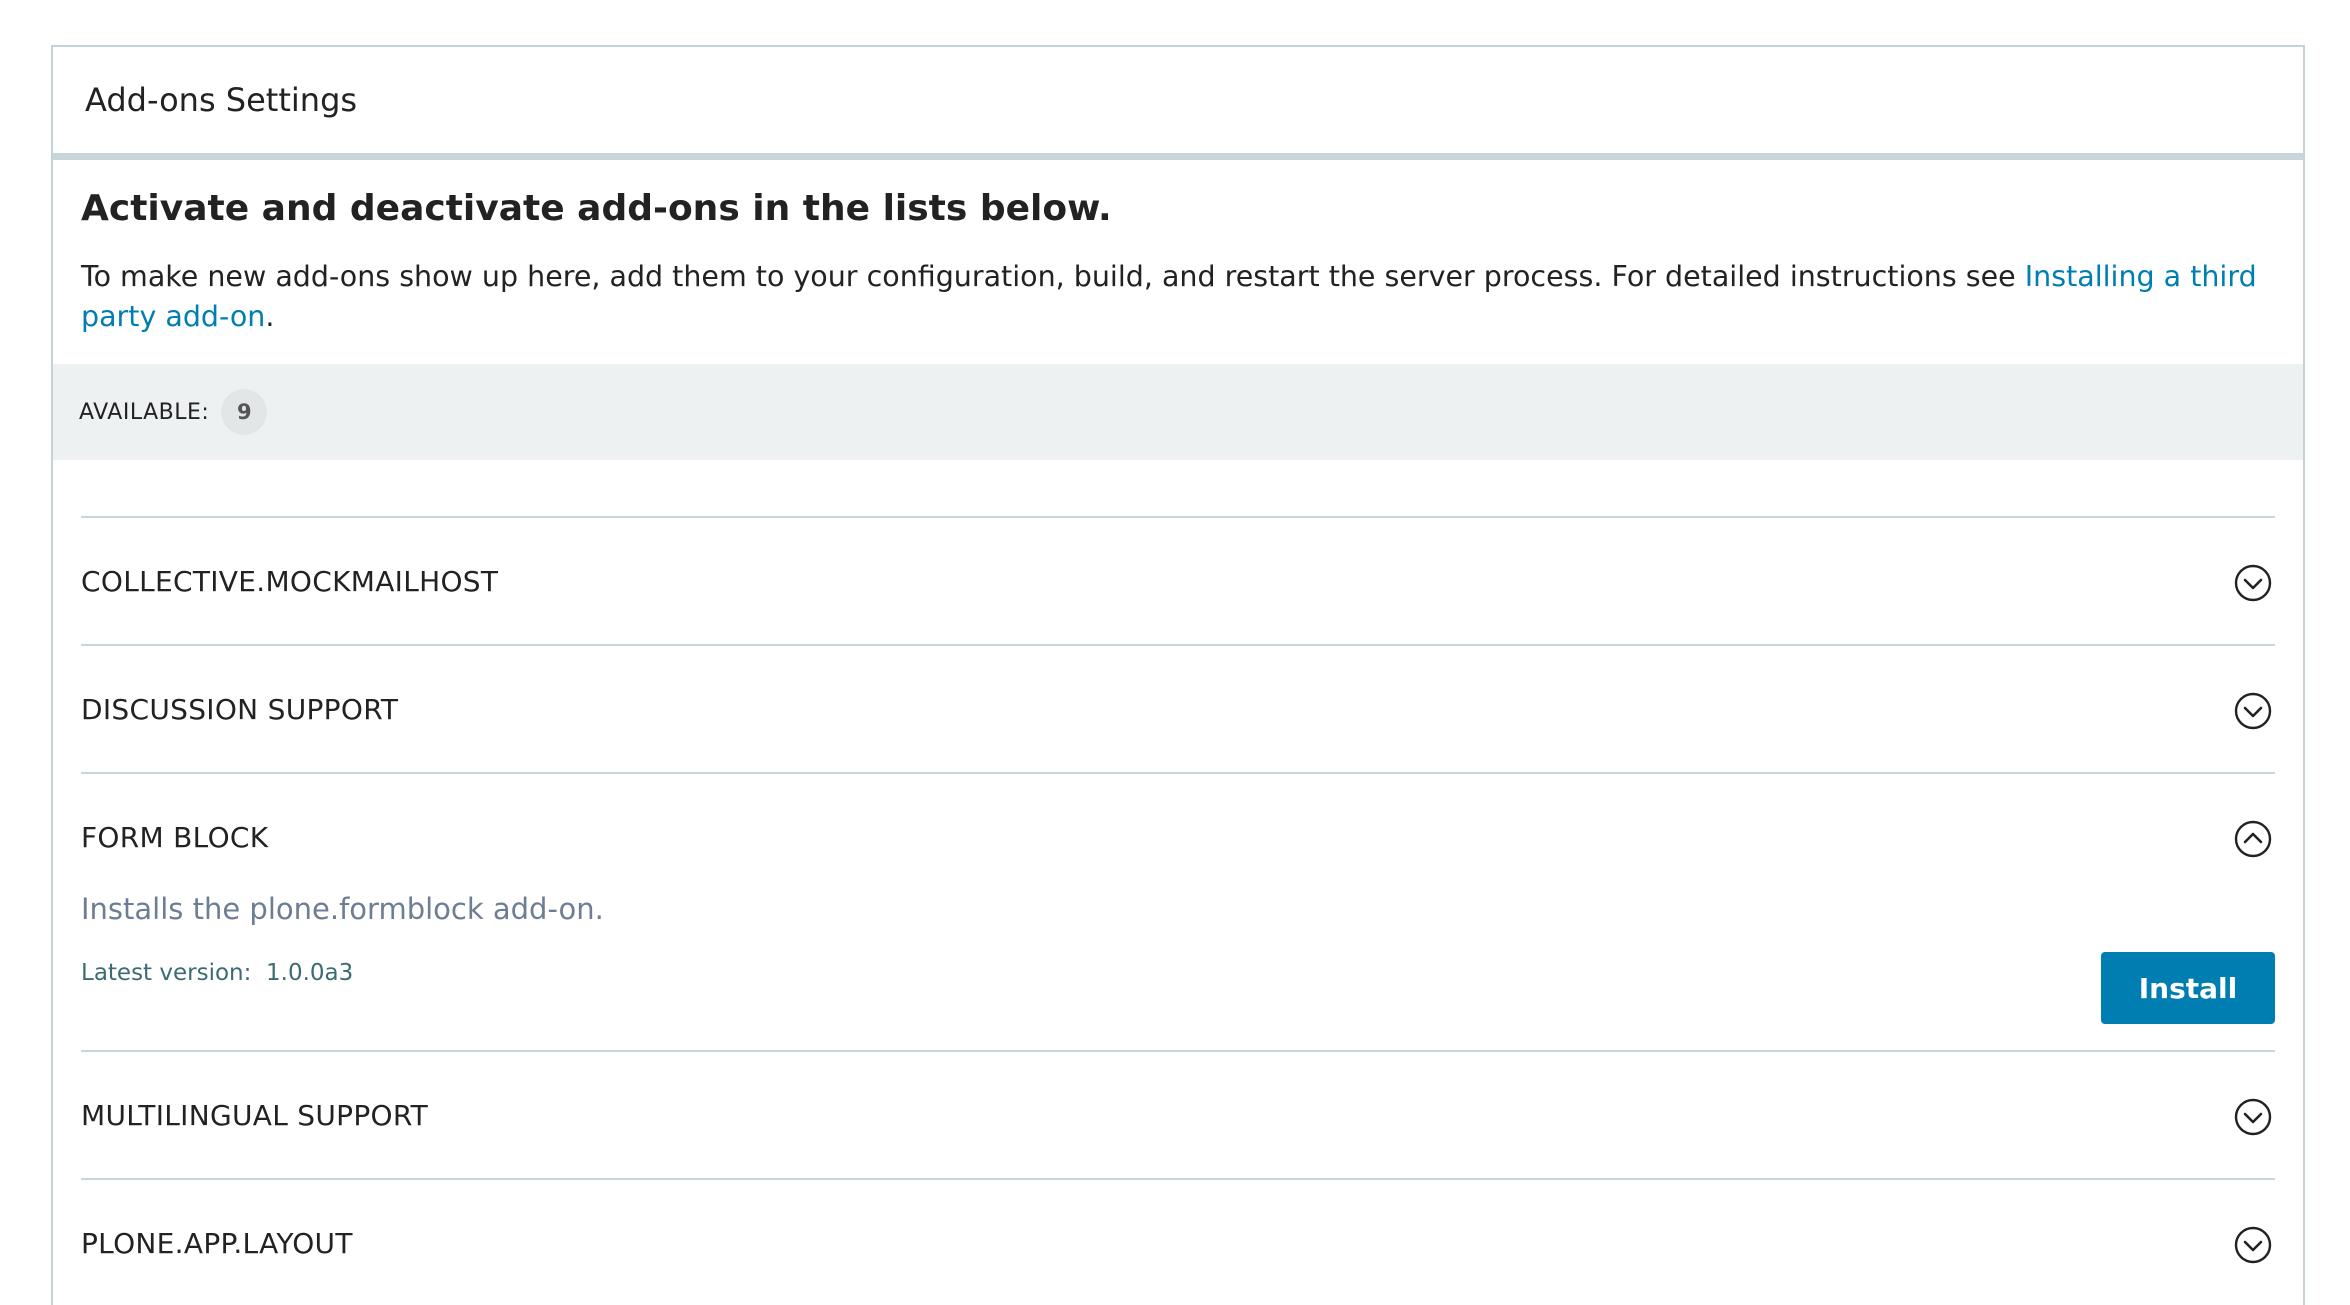  I want to click on addon-row-toggle: MULTILINGUAL SUPPORT, so click(1178, 1115).